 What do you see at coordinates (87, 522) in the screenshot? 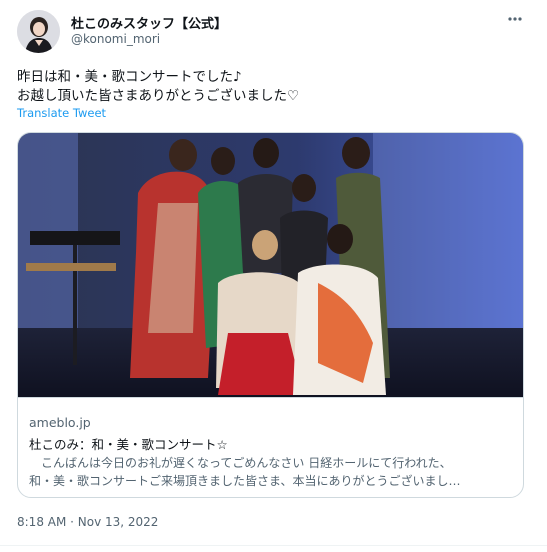
I see `tweet-timestamp: 8:18 AM · Nov 13, 2022` at bounding box center [87, 522].